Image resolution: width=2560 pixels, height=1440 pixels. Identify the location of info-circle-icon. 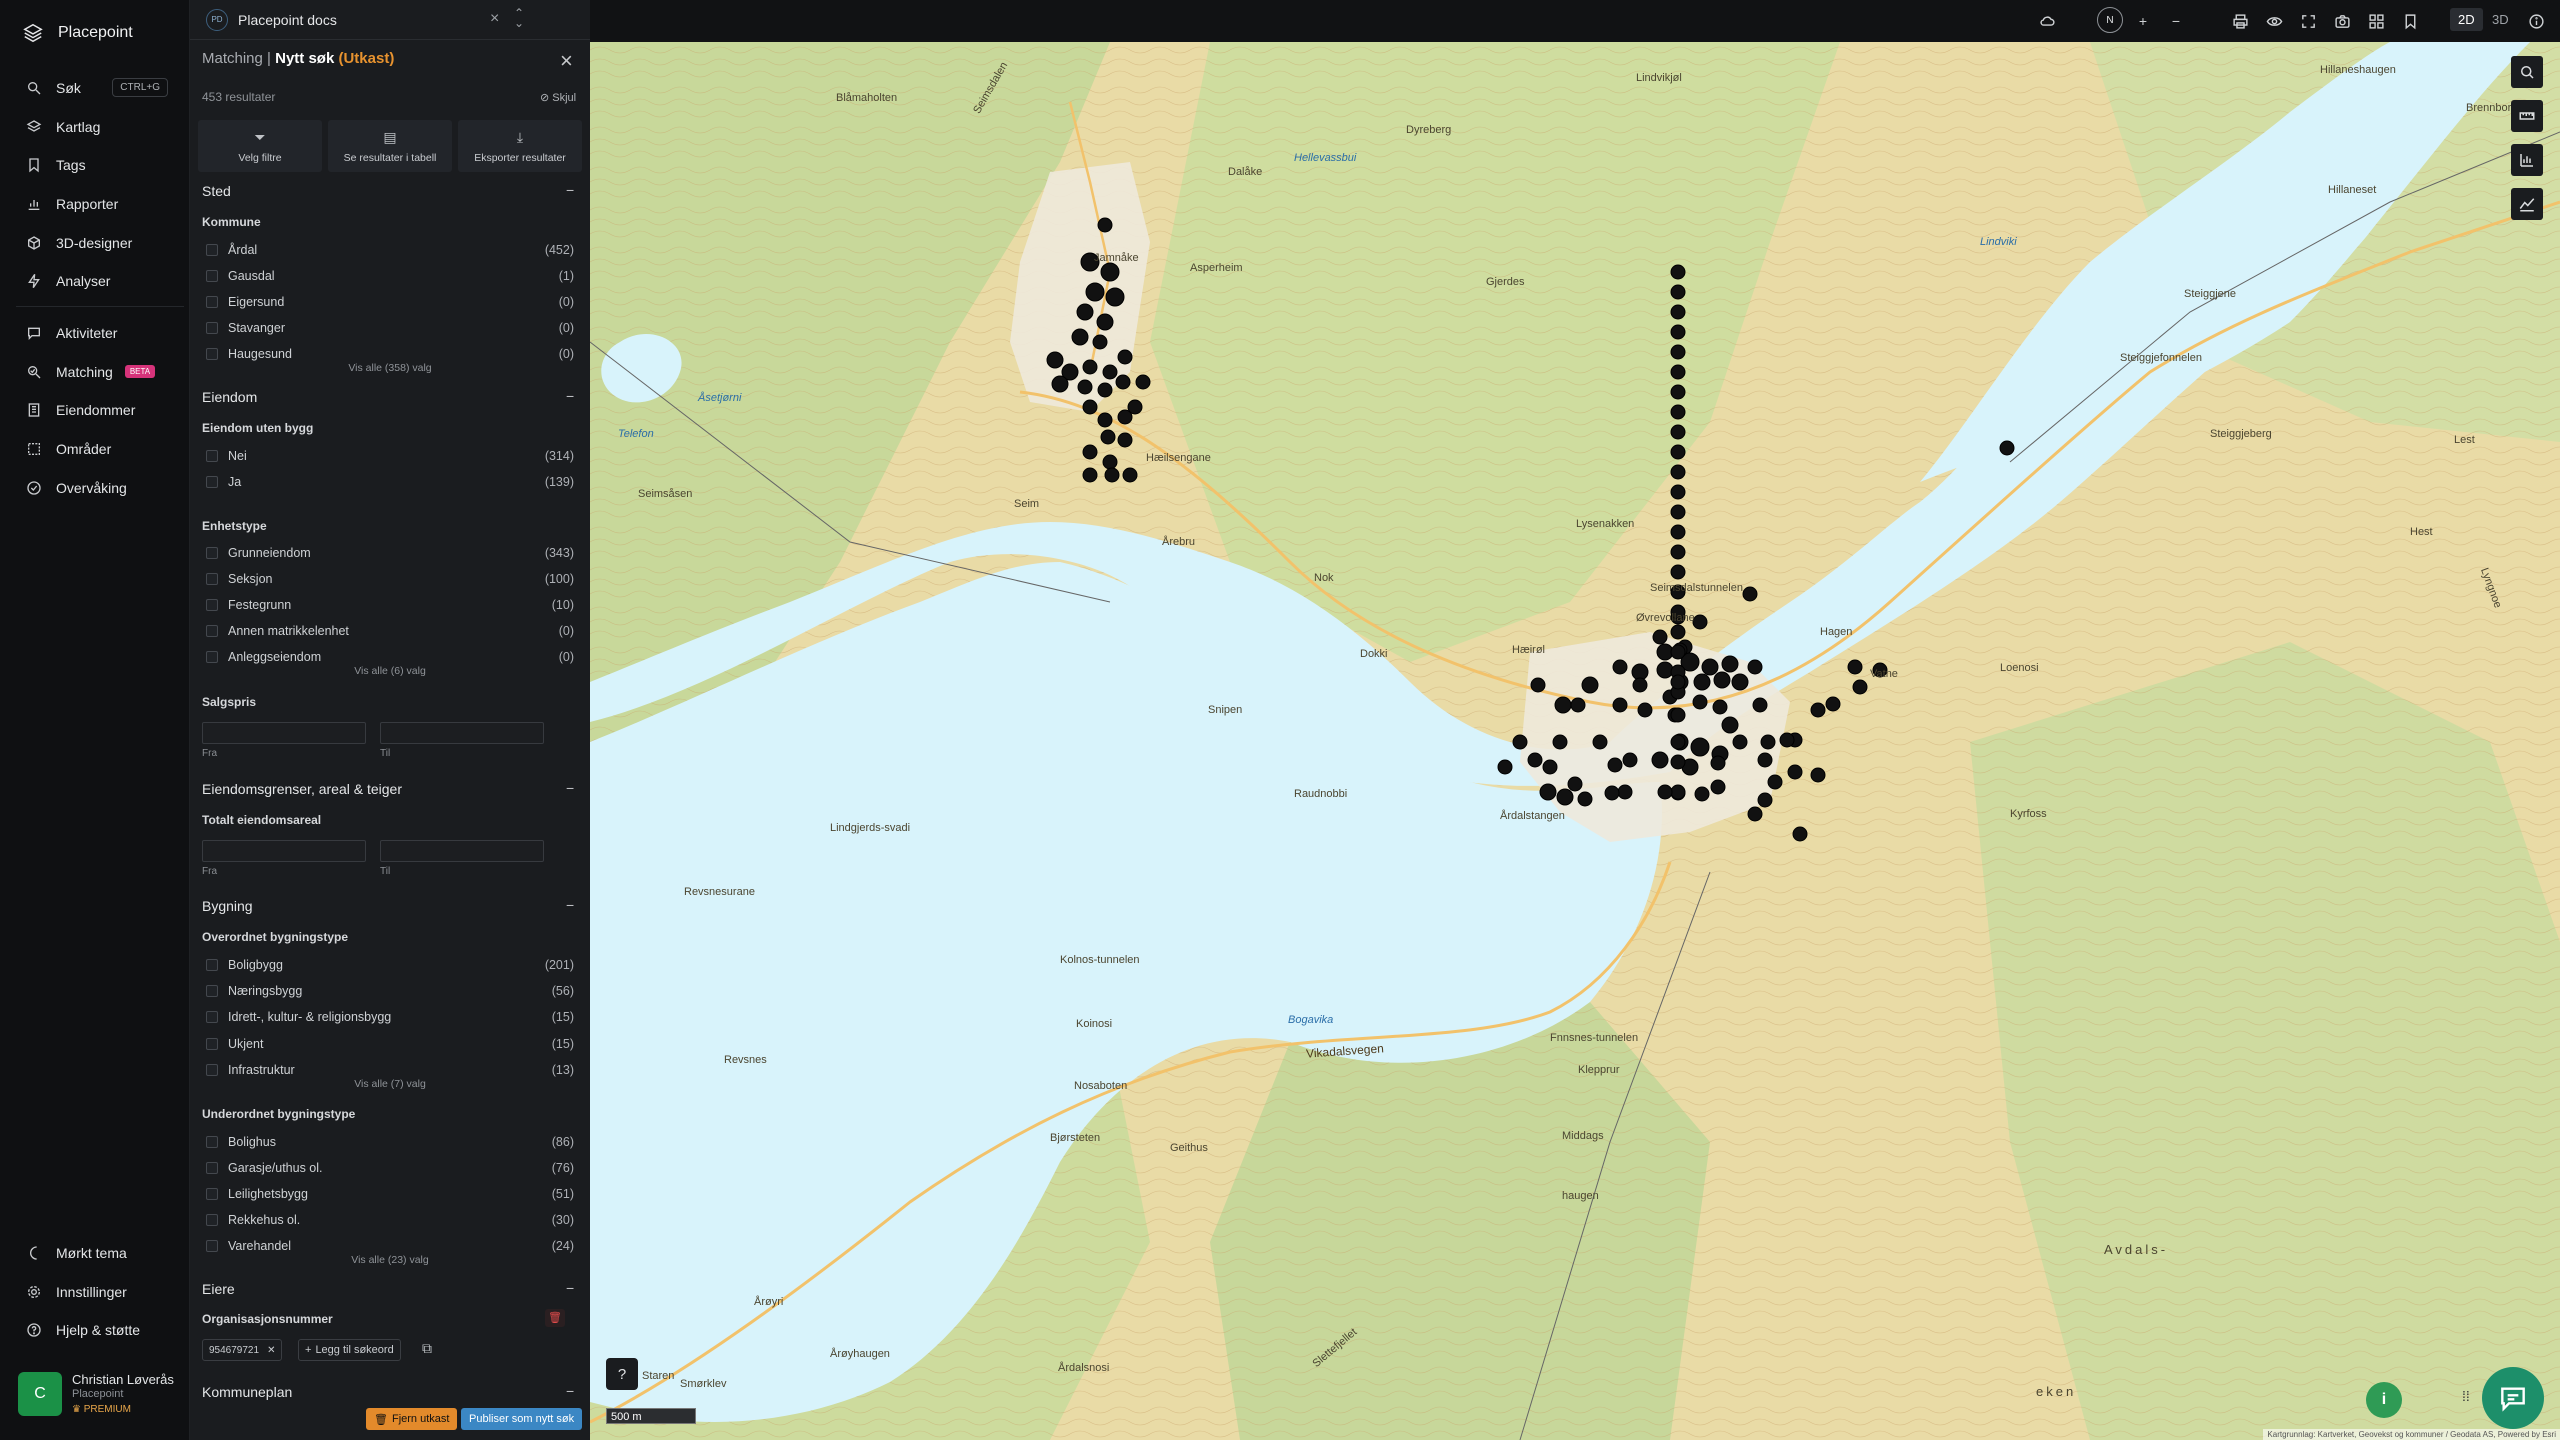
(2536, 21).